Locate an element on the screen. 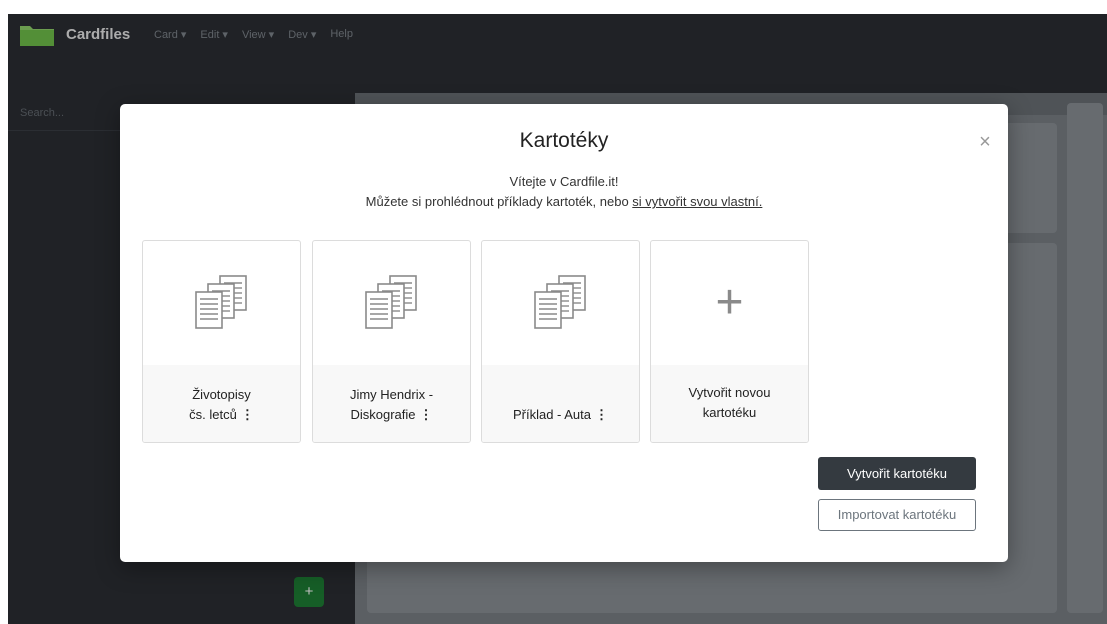  card-label-area: Vytvořit novou kartotéku is located at coordinates (729, 403).